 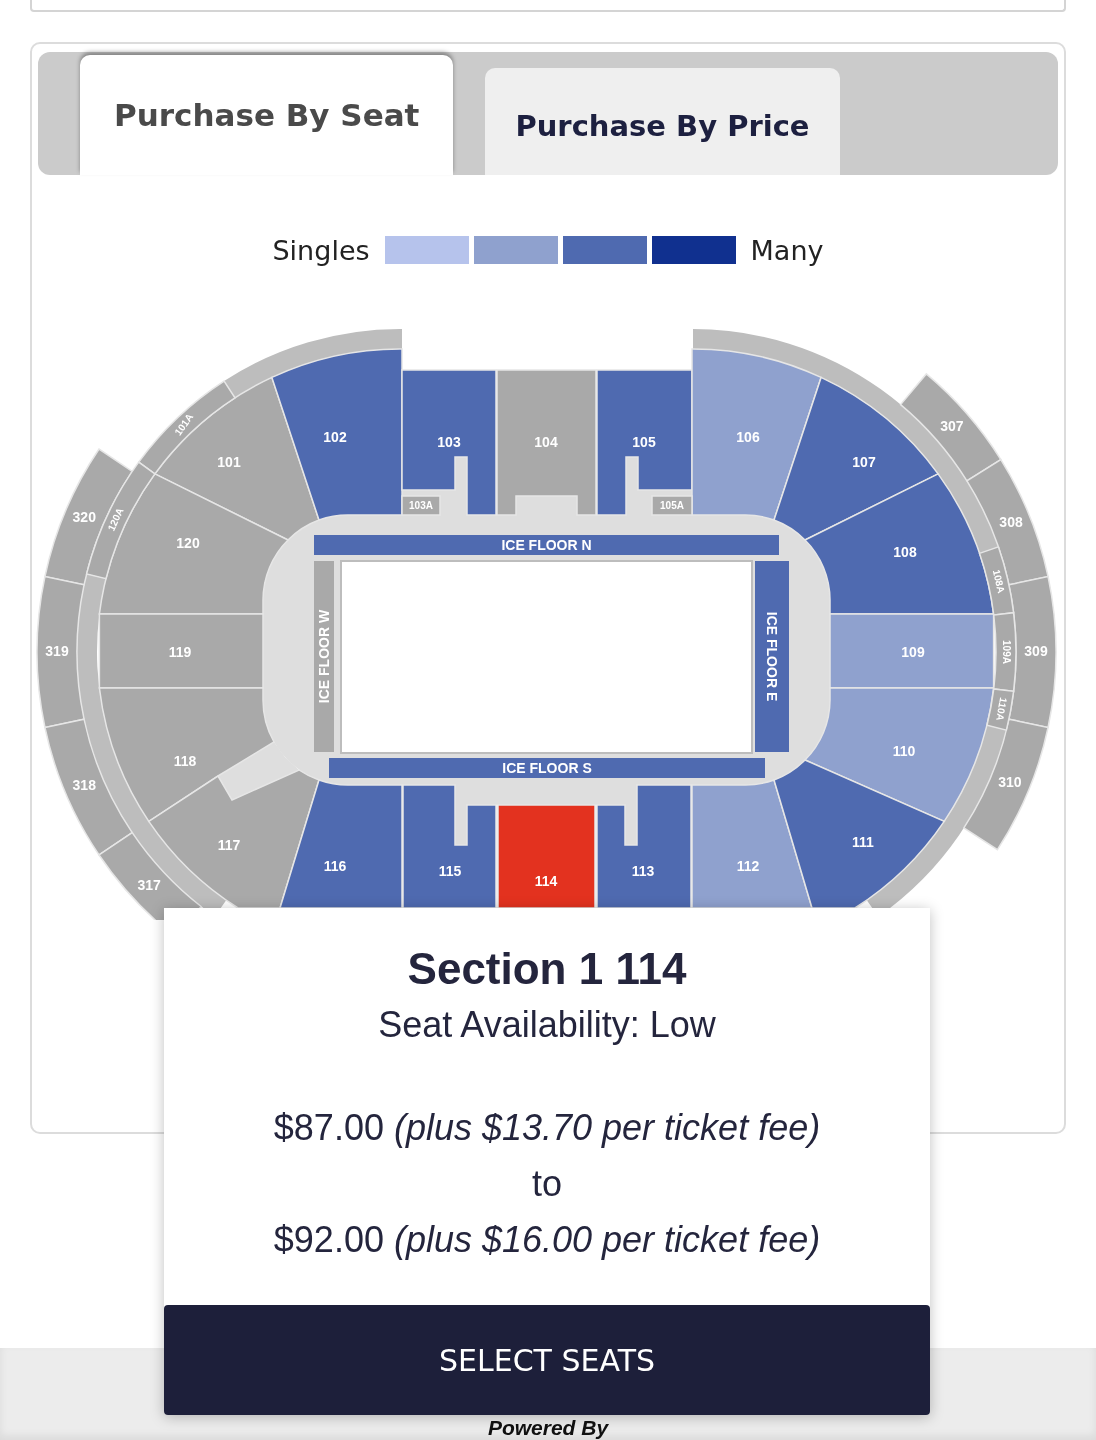 What do you see at coordinates (1011, 522) in the screenshot?
I see `section-label: 308` at bounding box center [1011, 522].